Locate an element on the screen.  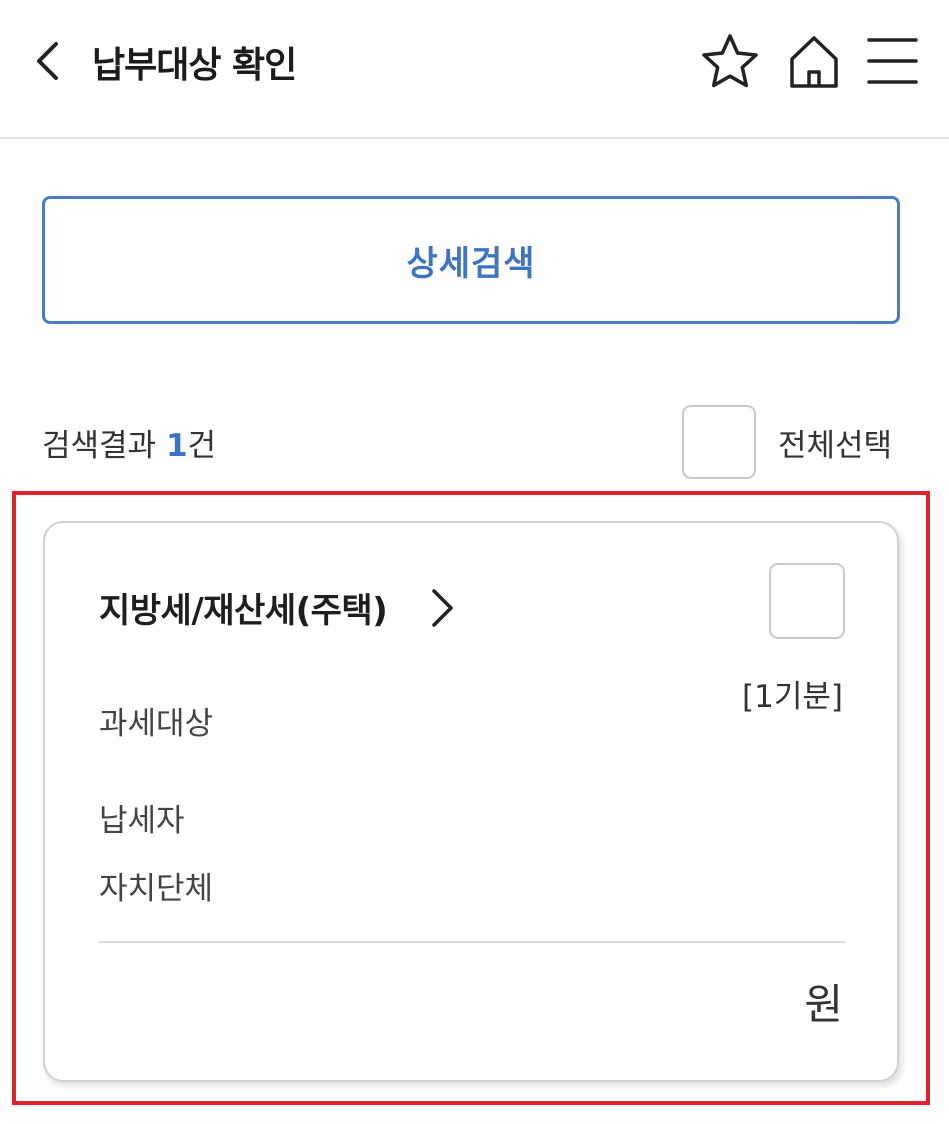
hamburger-menu-icon is located at coordinates (892, 61).